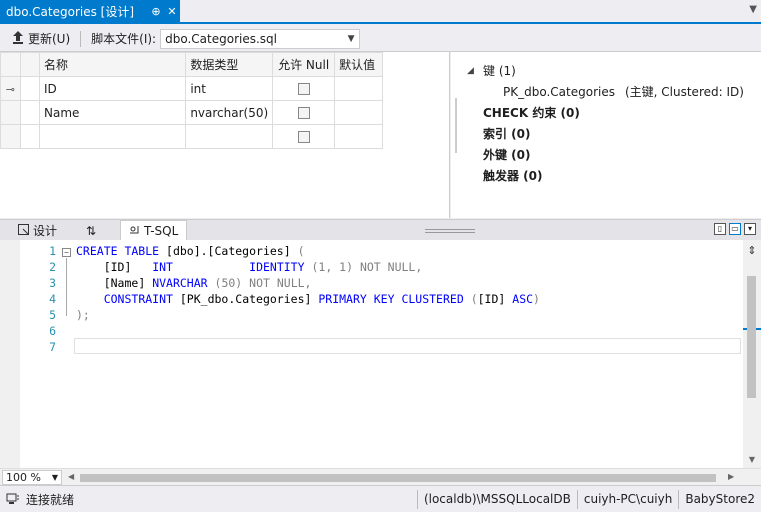 This screenshot has width=761, height=512. What do you see at coordinates (52, 267) in the screenshot?
I see `line-number: 2` at bounding box center [52, 267].